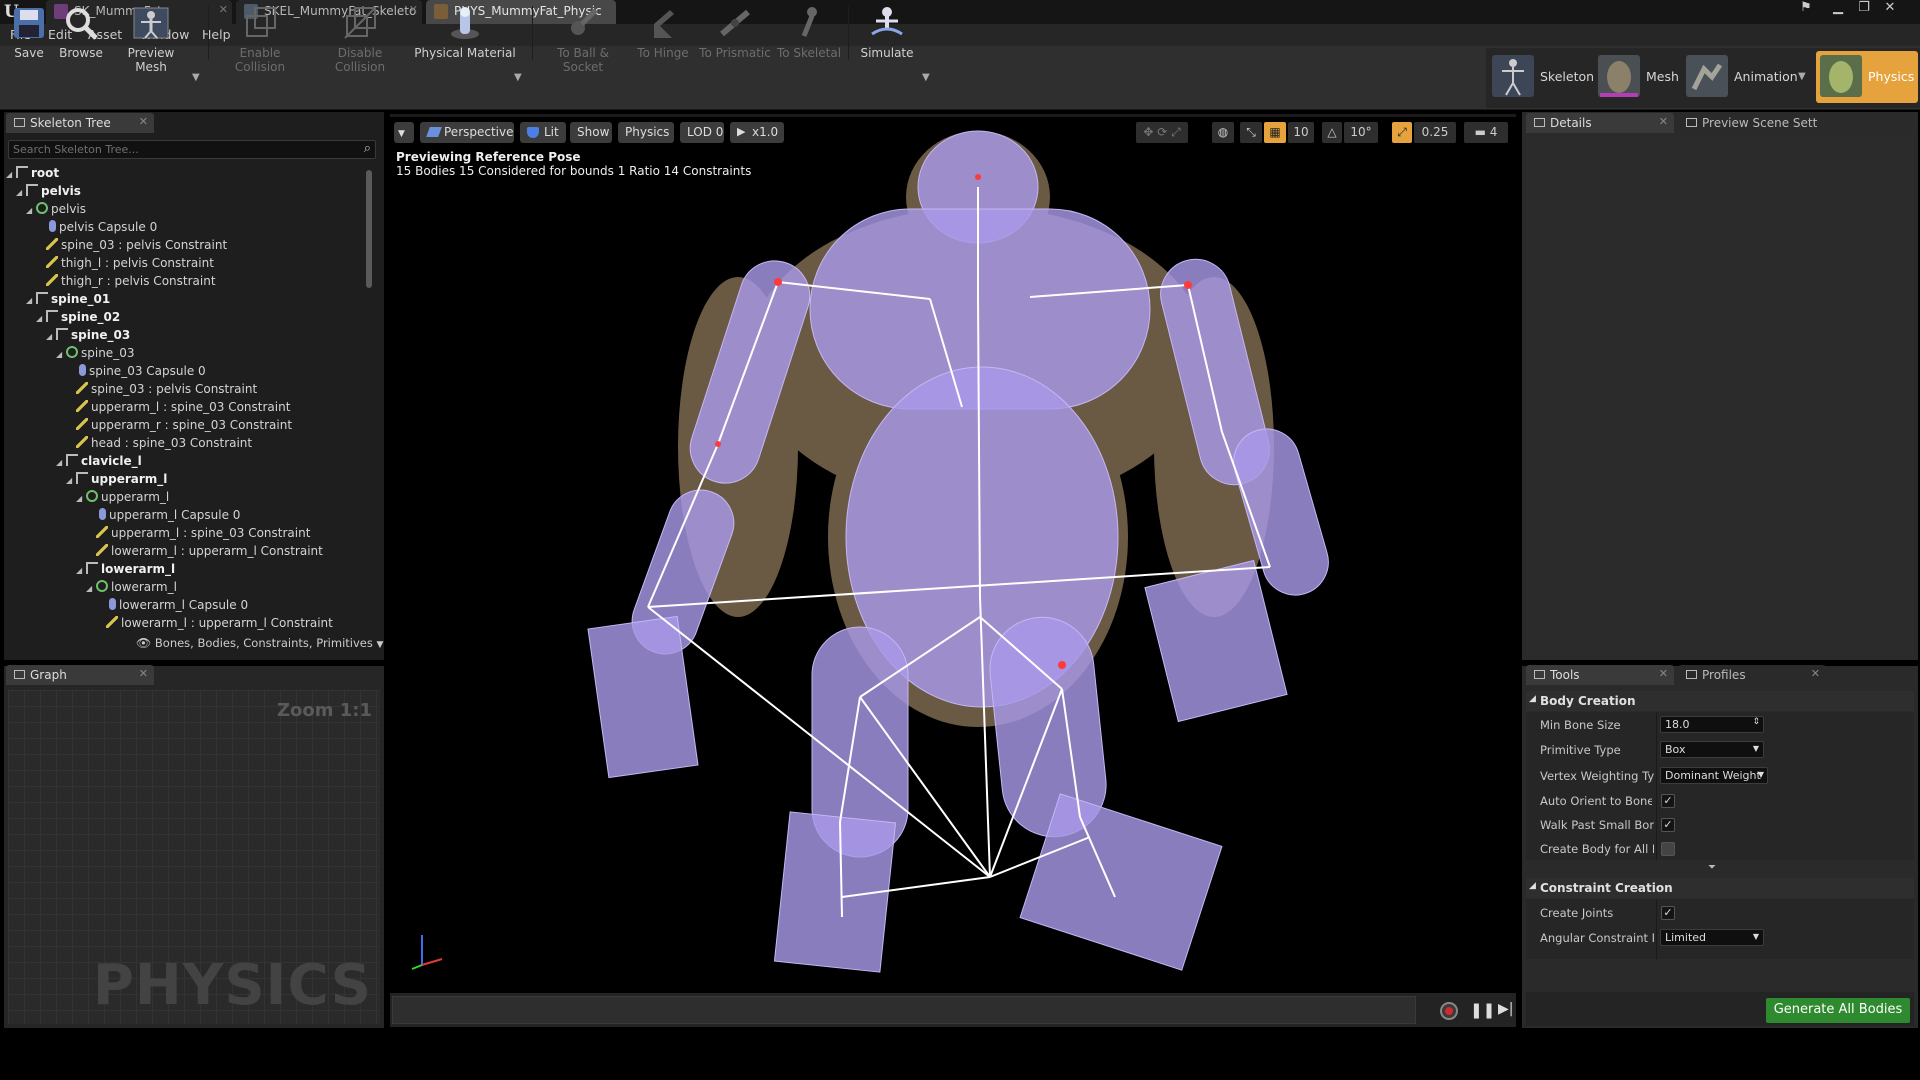 The width and height of the screenshot is (1920, 1080). Describe the element at coordinates (809, 33) in the screenshot. I see `to-skeletal-button: To Skeletal` at that location.